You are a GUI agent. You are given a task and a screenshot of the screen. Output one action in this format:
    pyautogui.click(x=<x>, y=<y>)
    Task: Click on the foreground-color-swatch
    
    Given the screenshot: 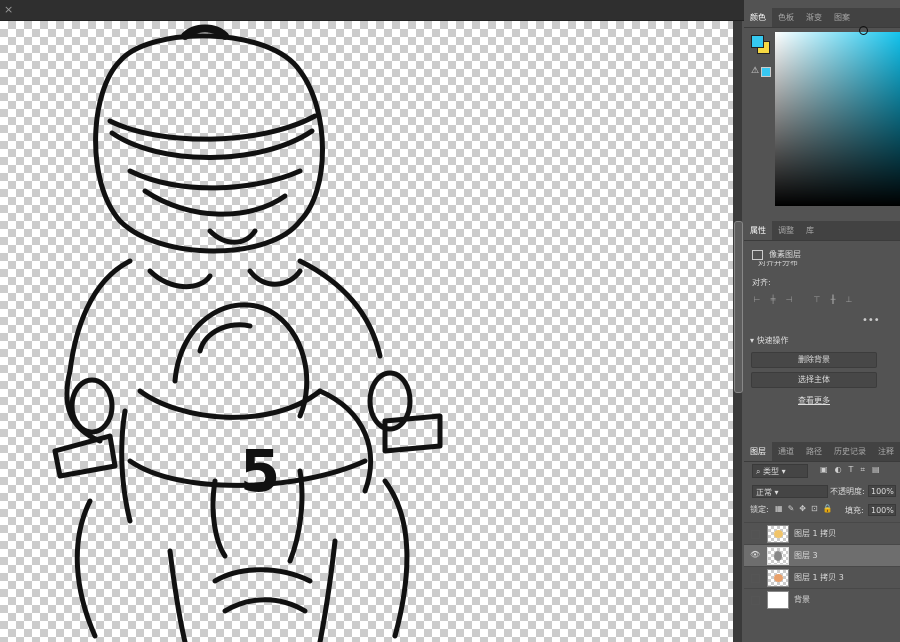 What is the action you would take?
    pyautogui.click(x=757, y=41)
    